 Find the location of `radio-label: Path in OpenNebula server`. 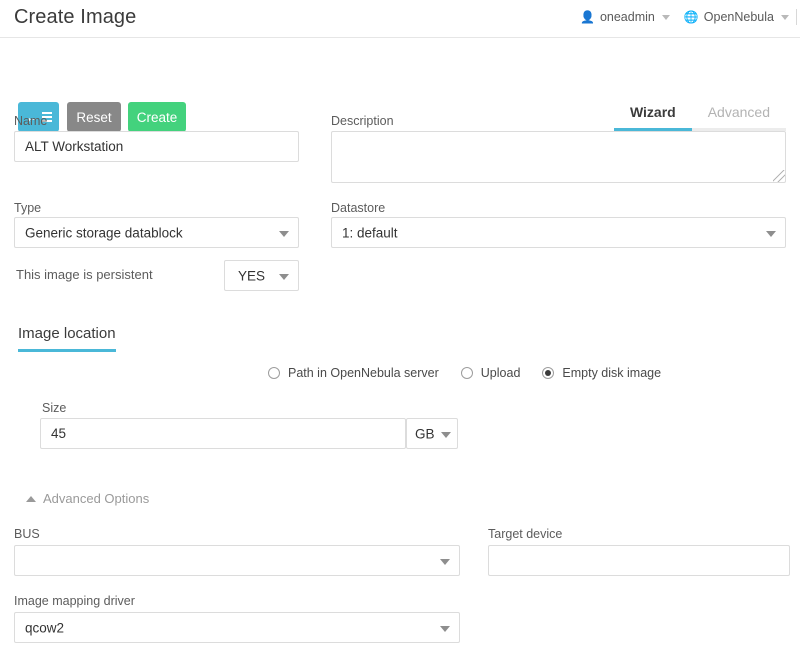

radio-label: Path in OpenNebula server is located at coordinates (363, 373).